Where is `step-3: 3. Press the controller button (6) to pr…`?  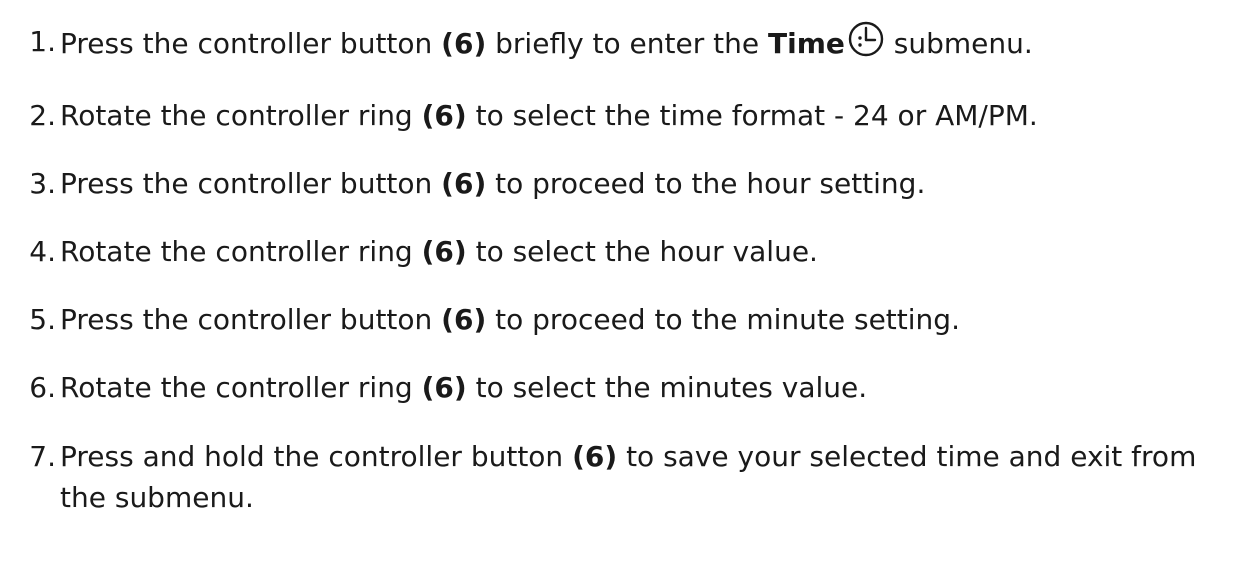 step-3: 3. Press the controller button (6) to pr… is located at coordinates (629, 183).